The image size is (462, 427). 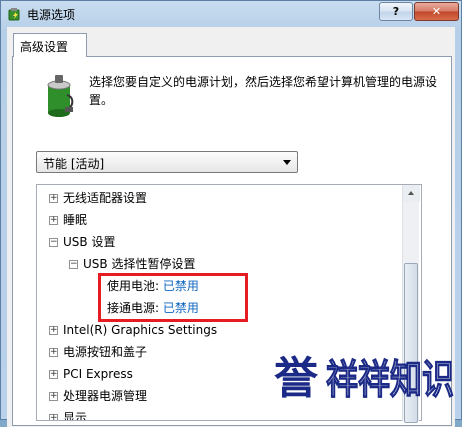 What do you see at coordinates (396, 11) in the screenshot?
I see `help-button: ?` at bounding box center [396, 11].